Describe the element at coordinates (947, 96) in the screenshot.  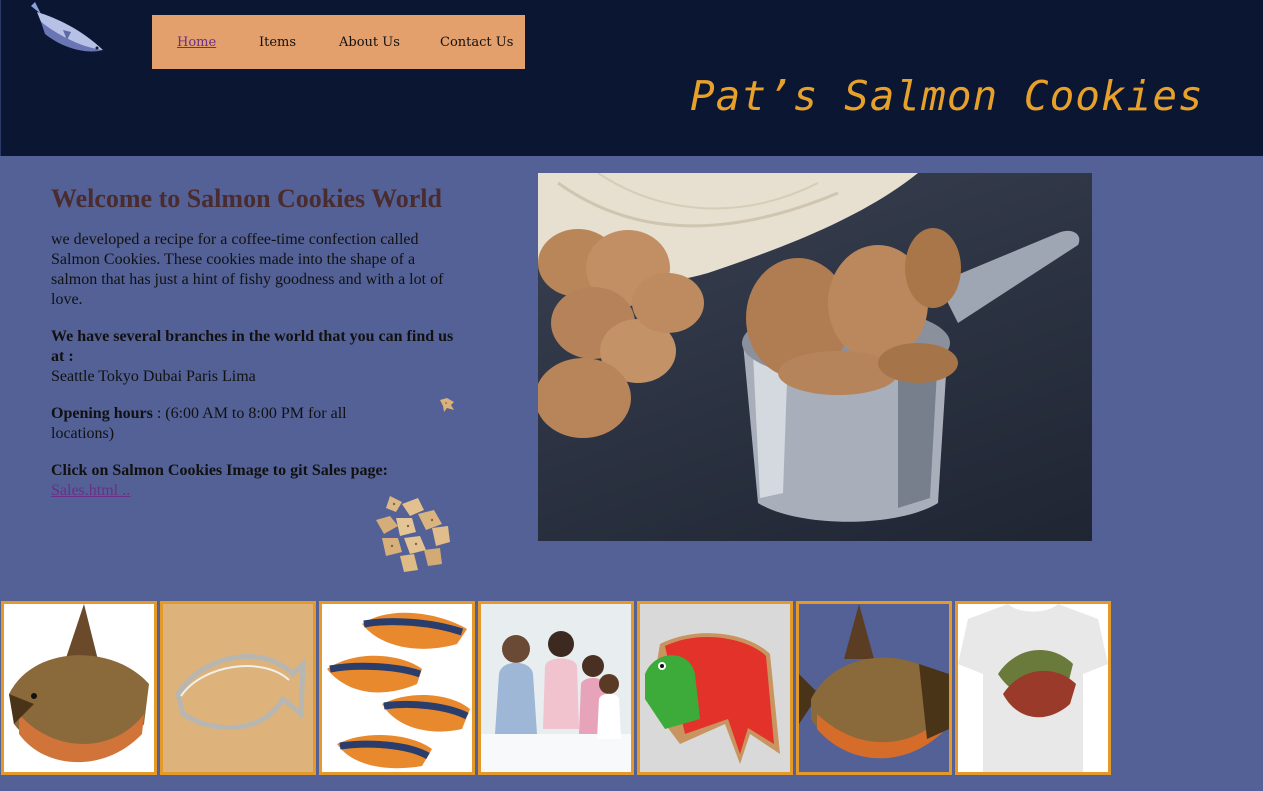
I see `site-title: Pat’s Salmon Cookies` at that location.